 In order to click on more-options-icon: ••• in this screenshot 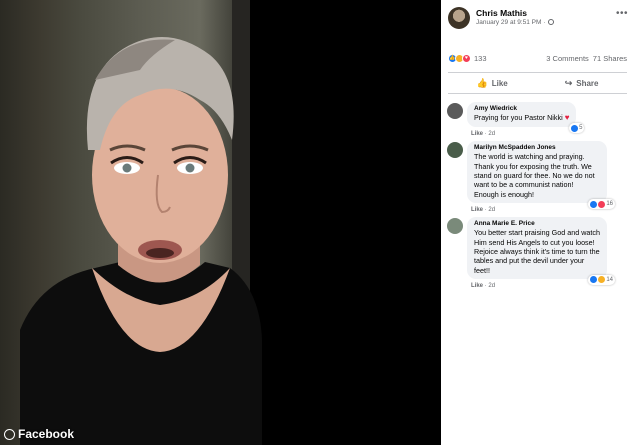, I will do `click(622, 13)`.